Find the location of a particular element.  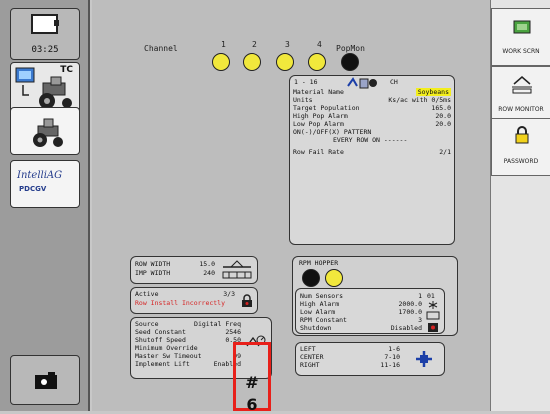

sensor-box-icon is located at coordinates (433, 315).